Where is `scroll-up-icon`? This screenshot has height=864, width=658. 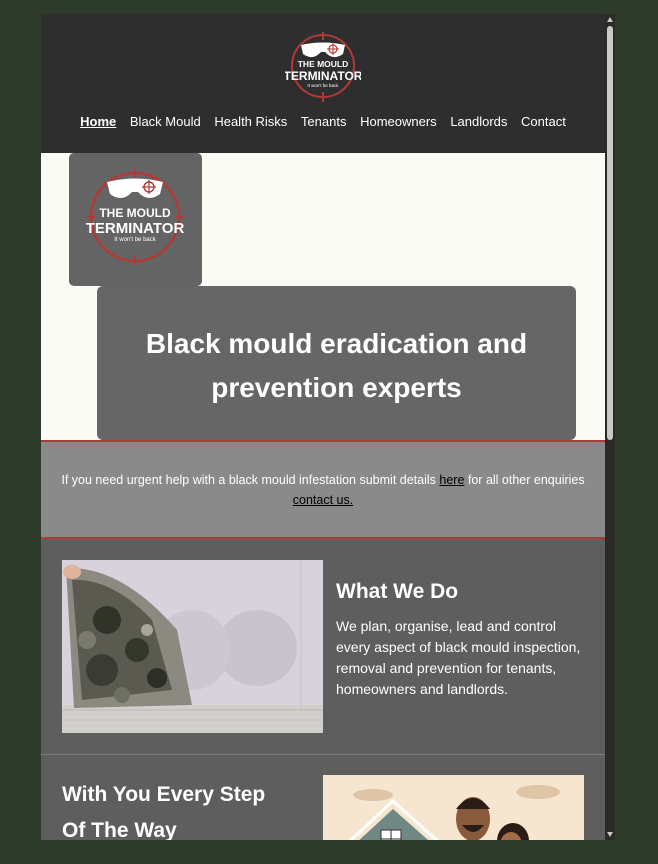
scroll-up-icon is located at coordinates (610, 19).